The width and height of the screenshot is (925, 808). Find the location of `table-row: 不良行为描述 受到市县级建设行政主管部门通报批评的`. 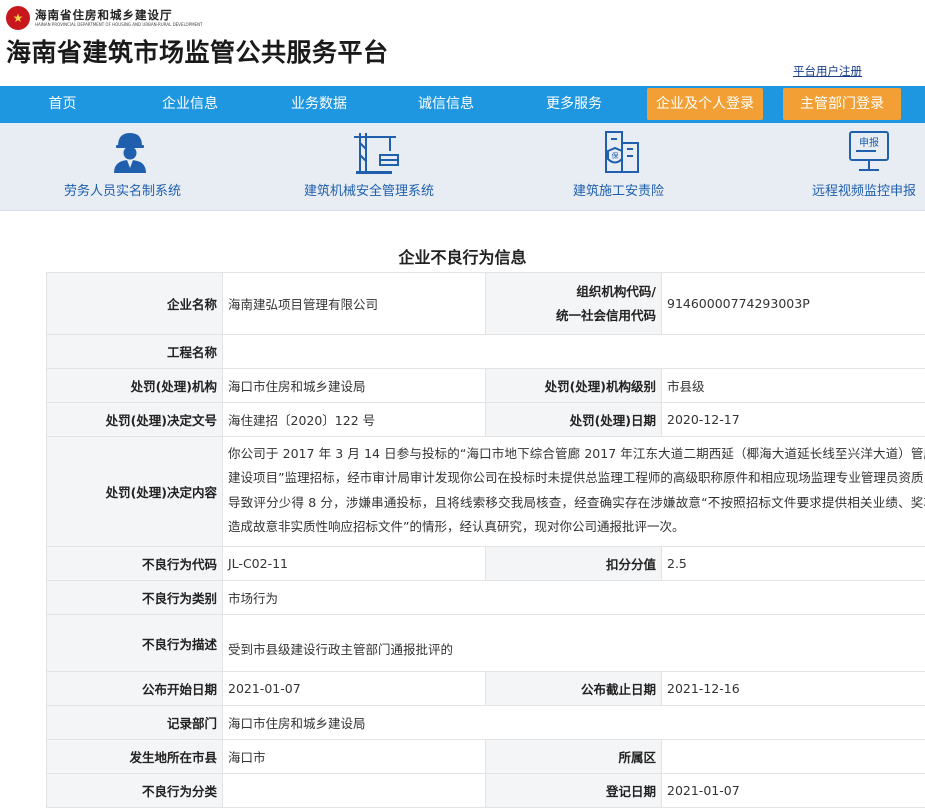

table-row: 不良行为描述 受到市县级建设行政主管部门通报批评的 is located at coordinates (486, 643).